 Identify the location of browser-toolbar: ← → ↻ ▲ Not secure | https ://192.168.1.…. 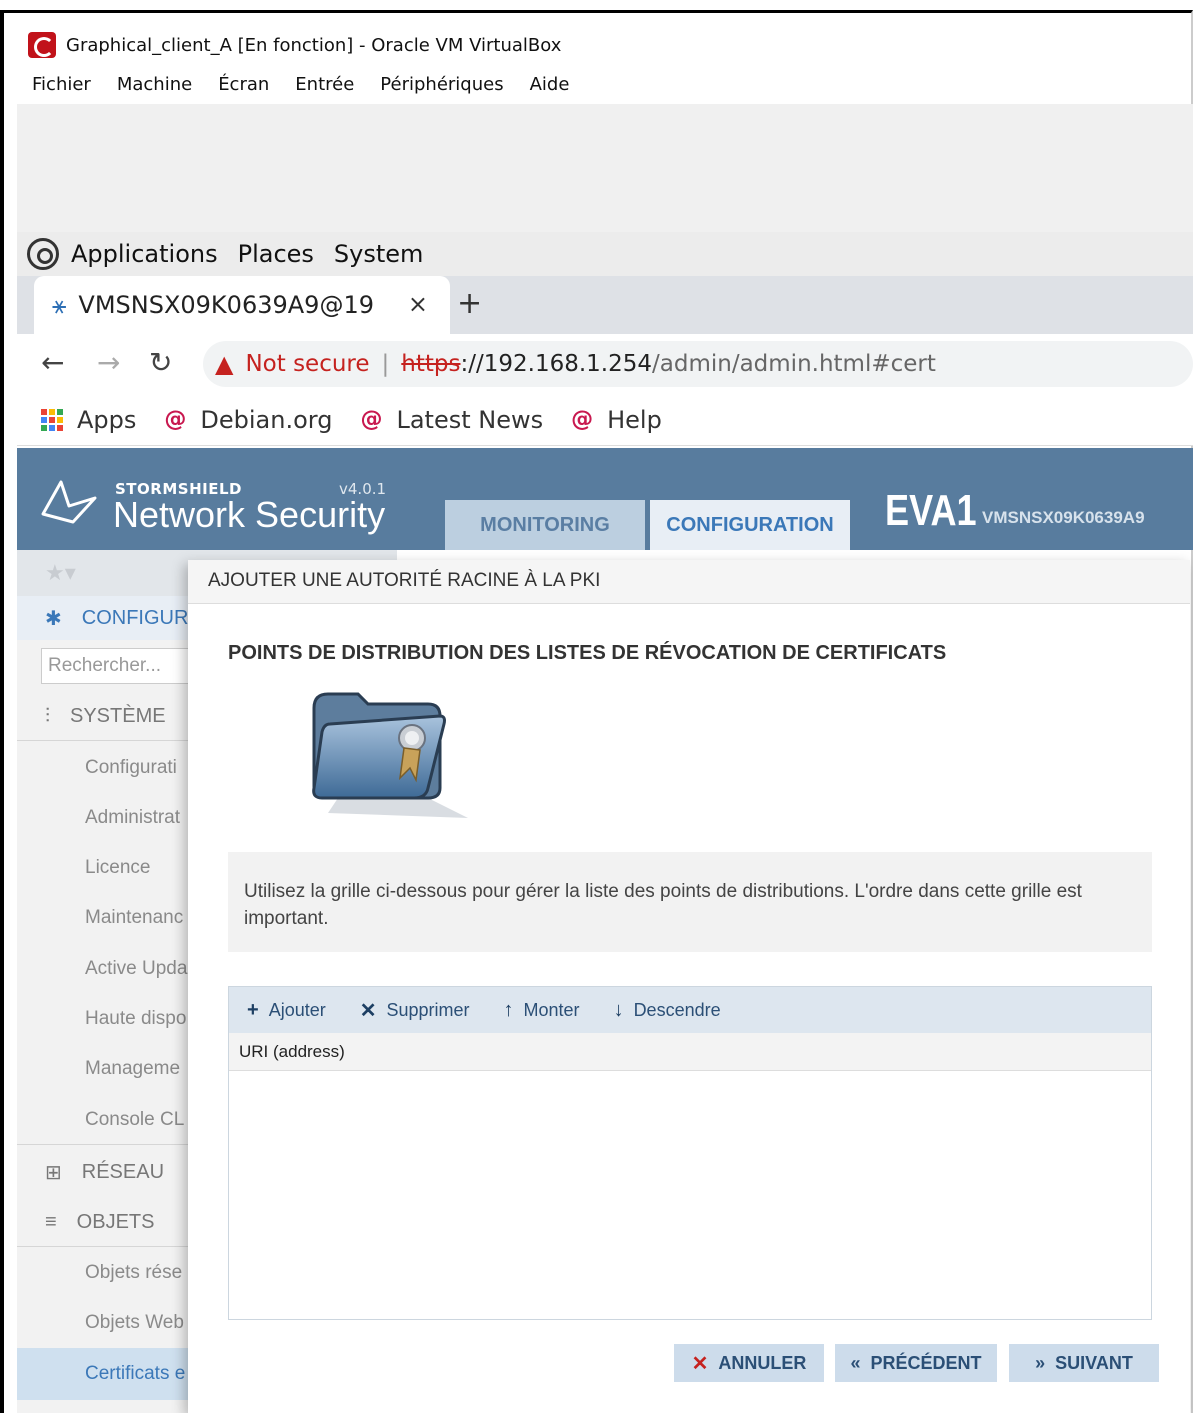
(605, 364).